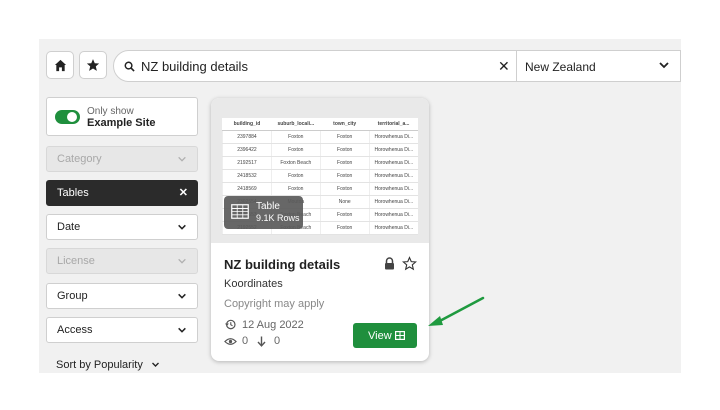  I want to click on search-bar: NZ building details ✕ New Zealand, so click(397, 66).